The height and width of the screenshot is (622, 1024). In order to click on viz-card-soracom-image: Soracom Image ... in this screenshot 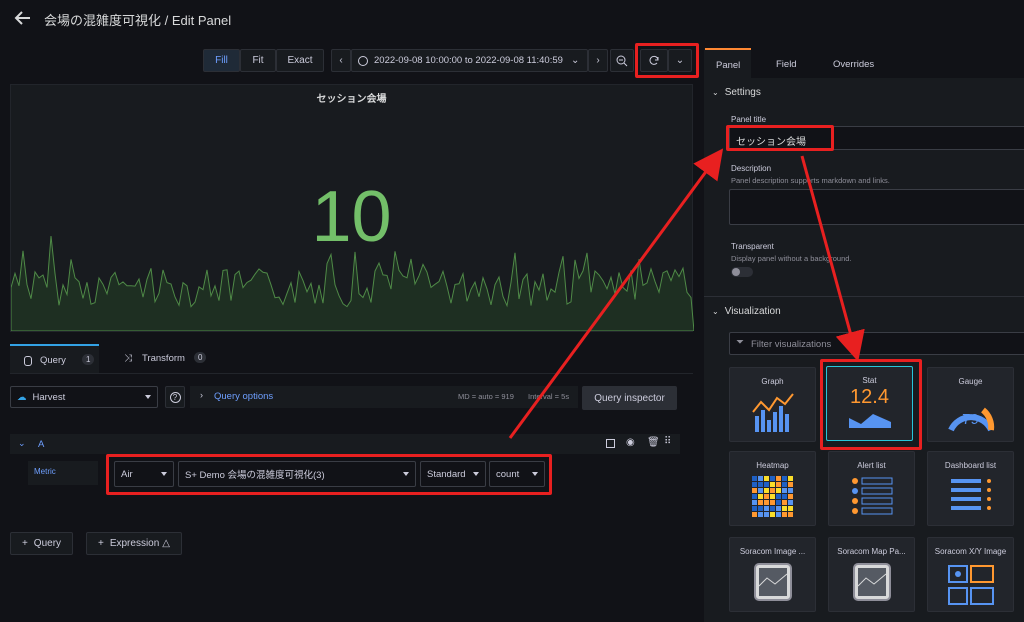, I will do `click(772, 574)`.